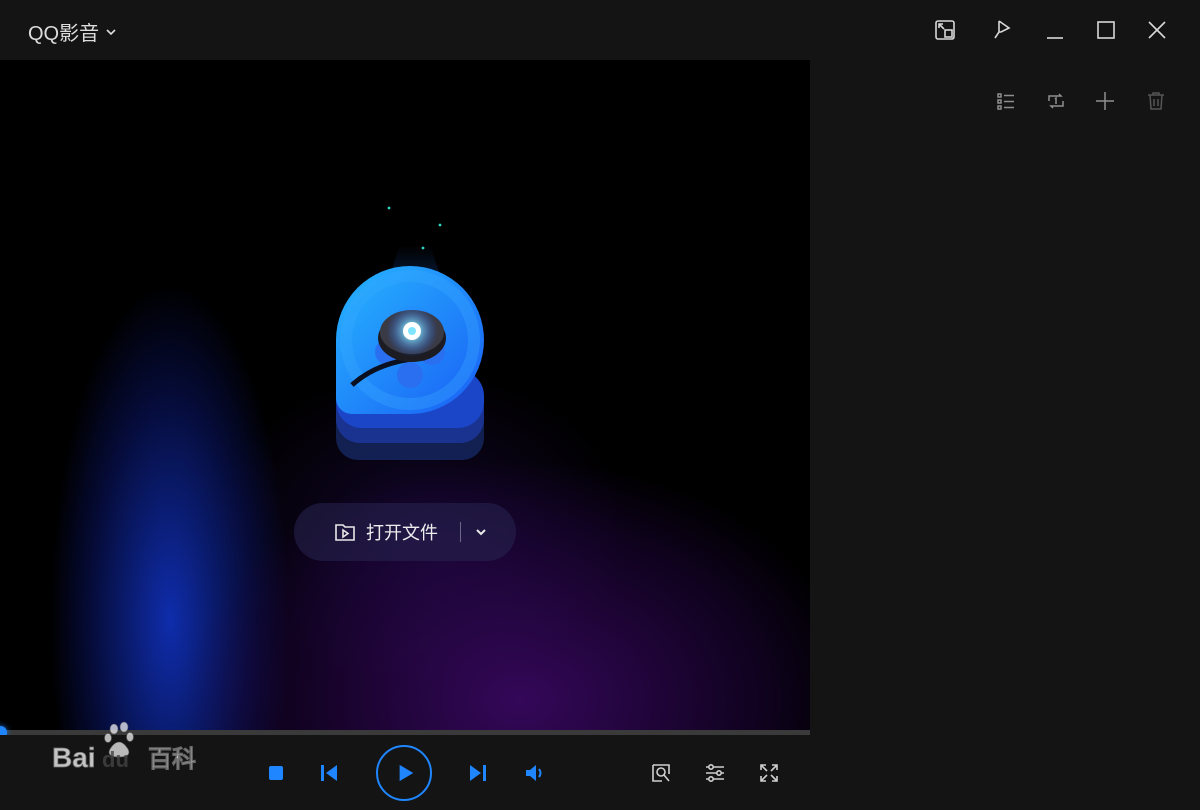 The image size is (1200, 810). I want to click on pin-icon, so click(1002, 29).